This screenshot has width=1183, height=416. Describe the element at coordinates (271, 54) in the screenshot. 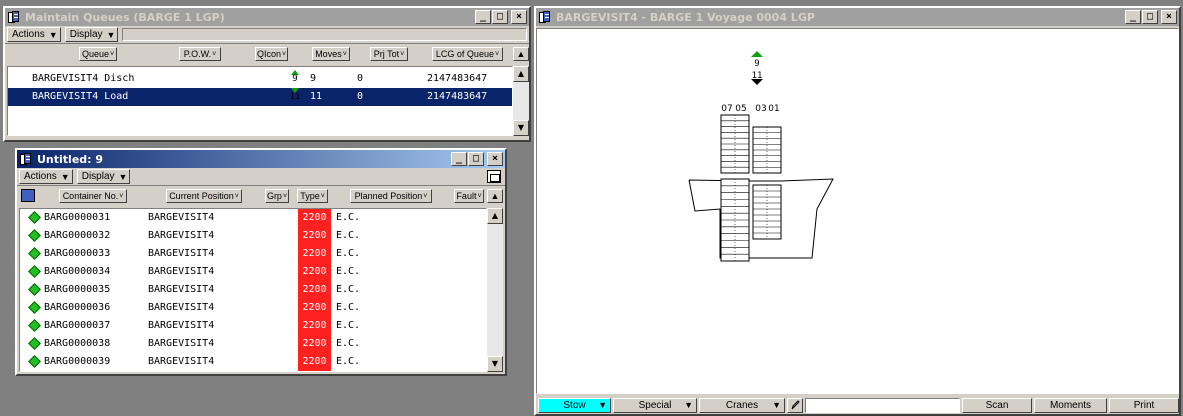

I see `col-qicon: QIcon ˅` at that location.